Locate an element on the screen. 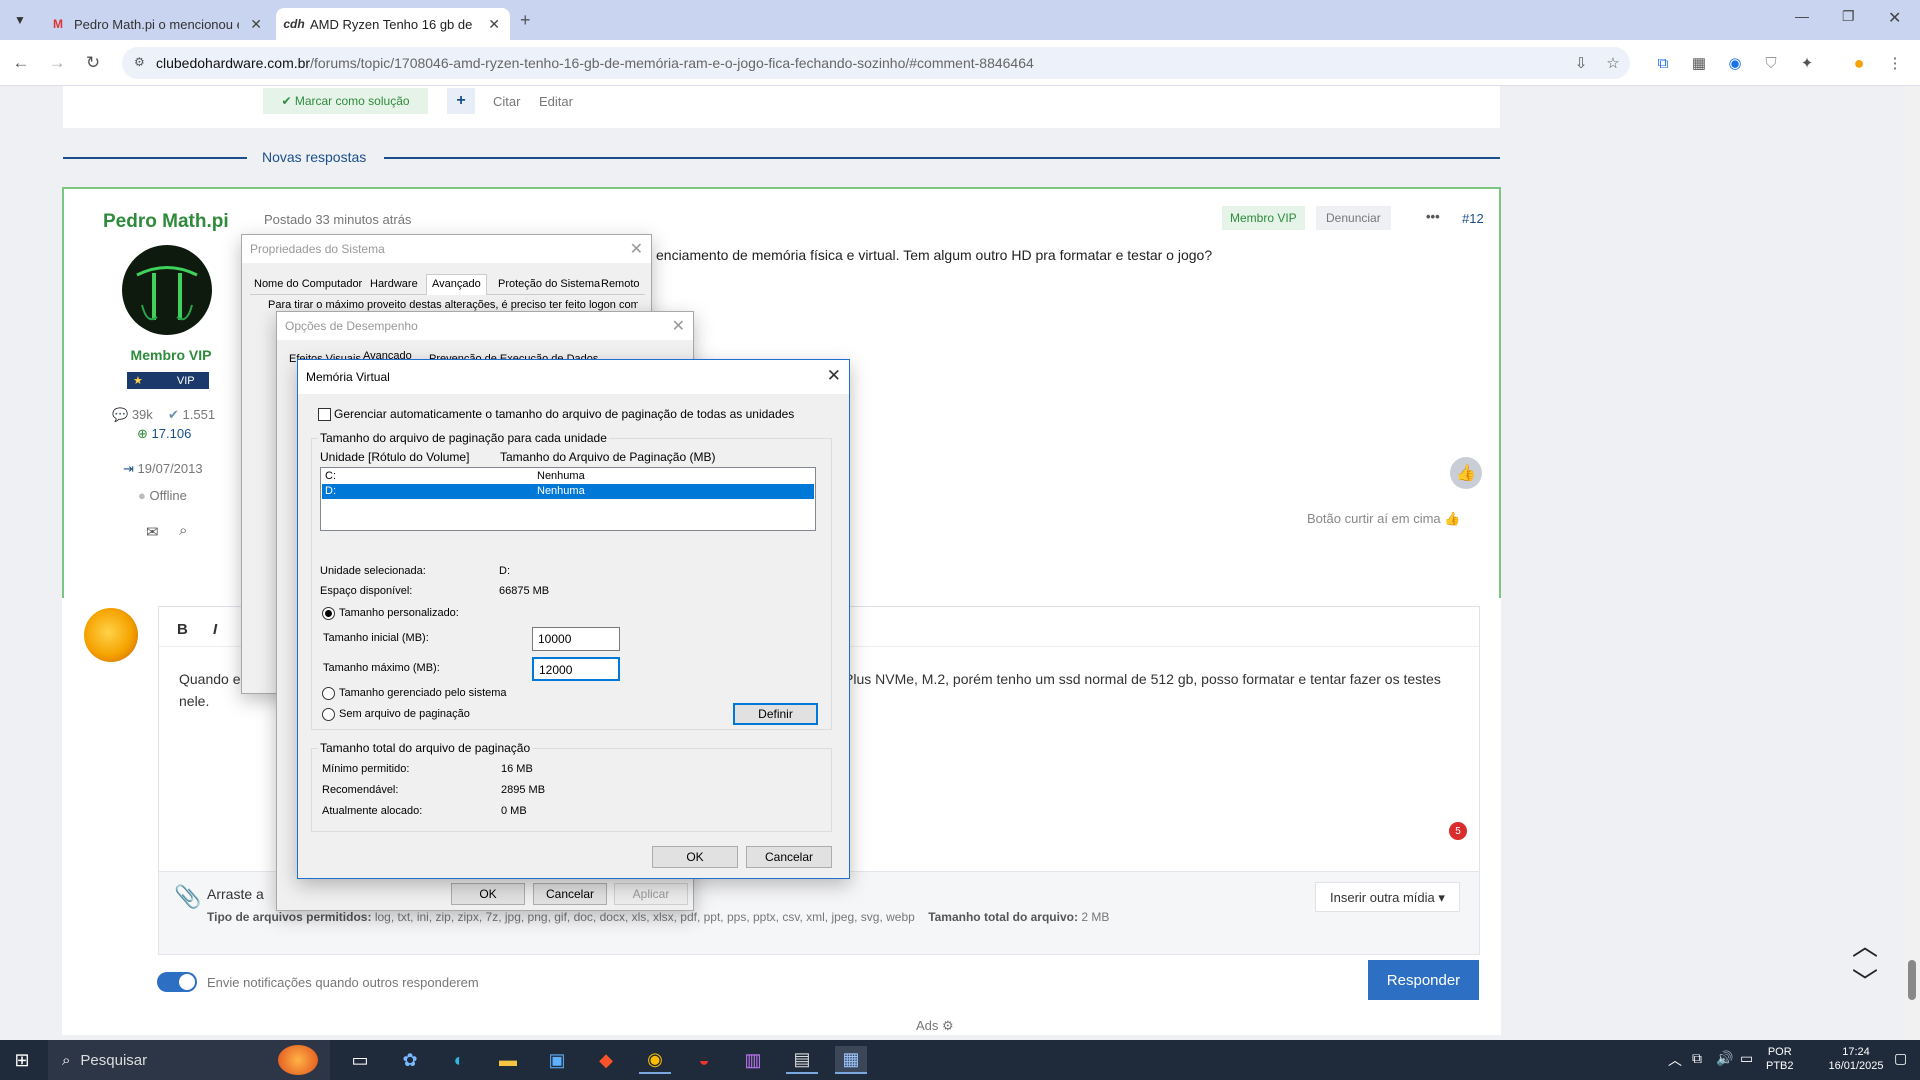  set-button: Definir is located at coordinates (775, 714).